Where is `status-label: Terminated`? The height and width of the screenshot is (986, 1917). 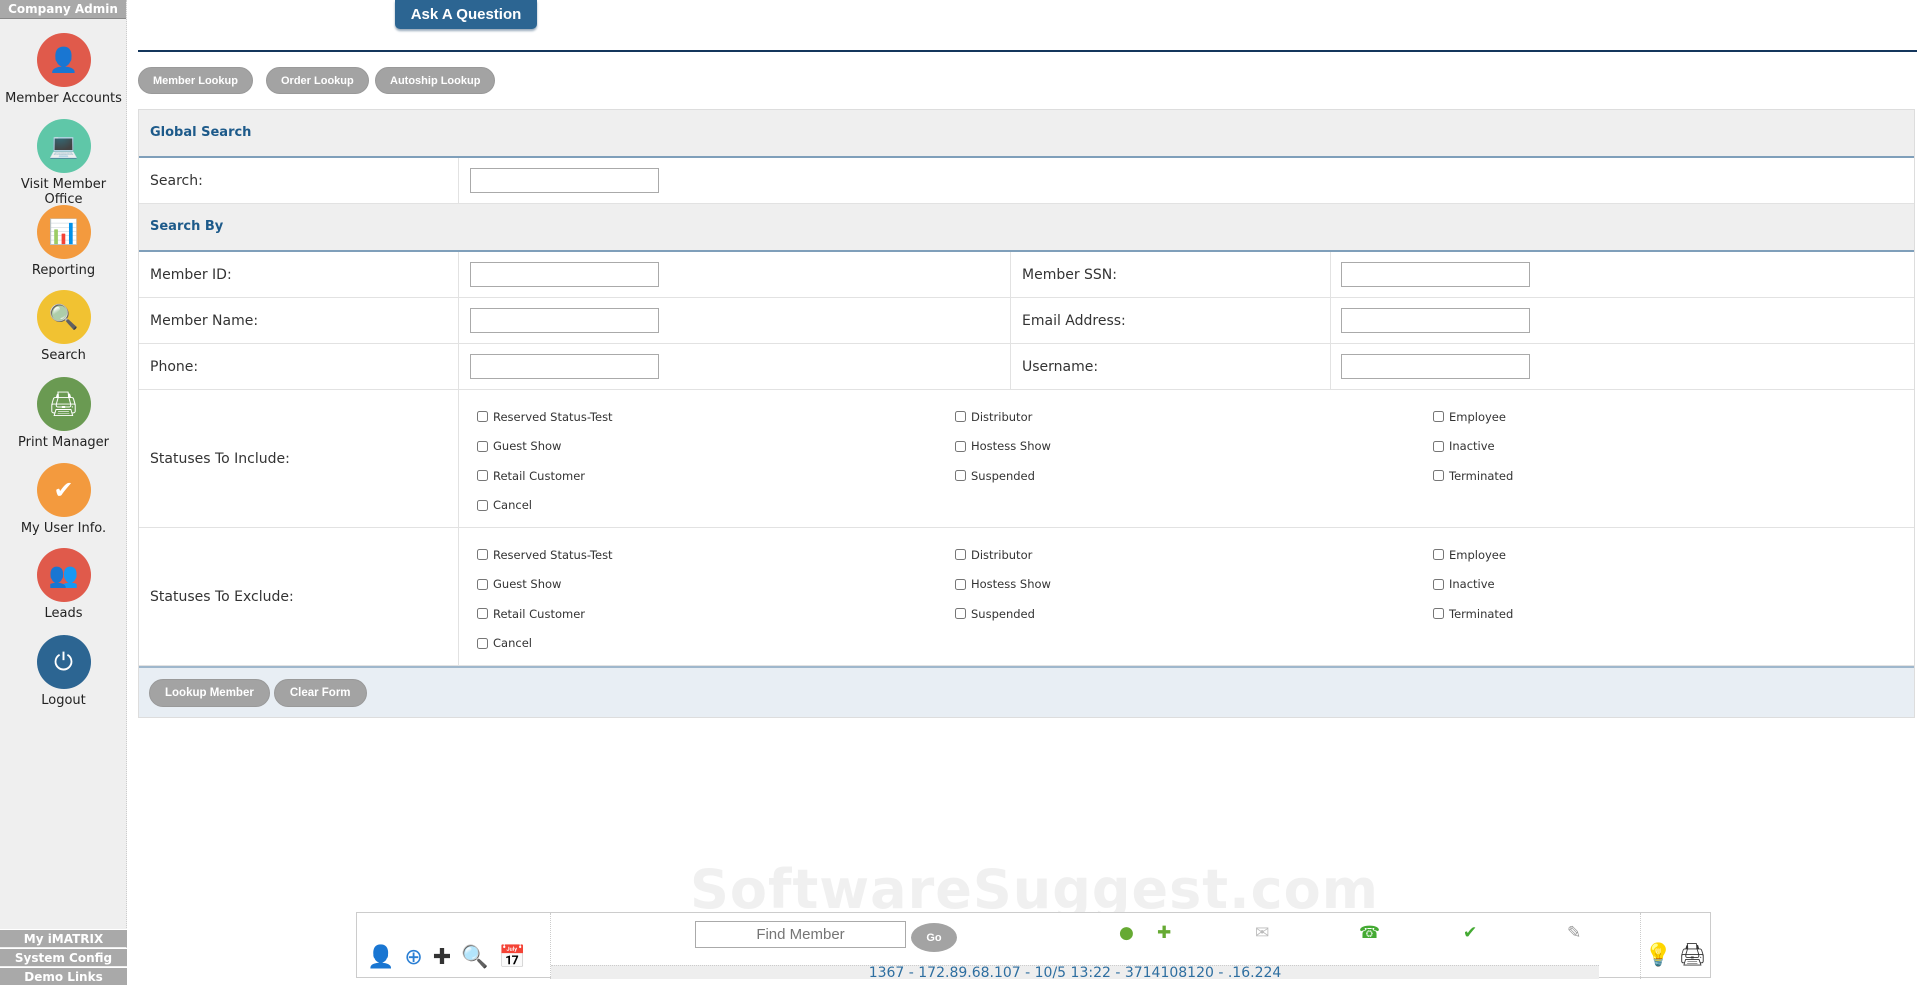 status-label: Terminated is located at coordinates (1481, 475).